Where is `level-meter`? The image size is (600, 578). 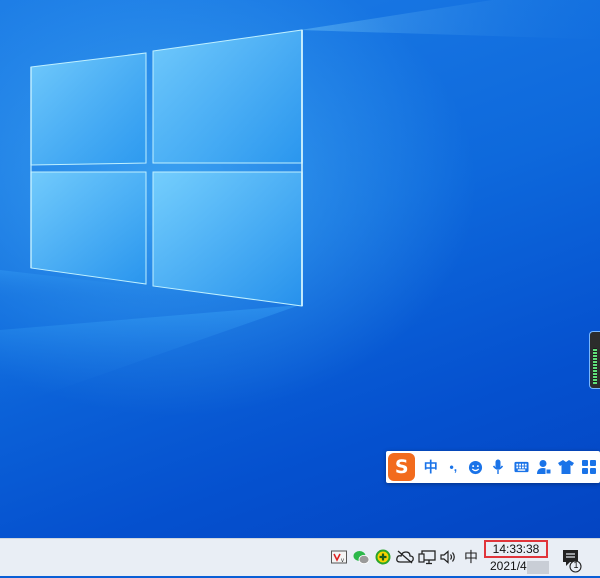 level-meter is located at coordinates (595, 366).